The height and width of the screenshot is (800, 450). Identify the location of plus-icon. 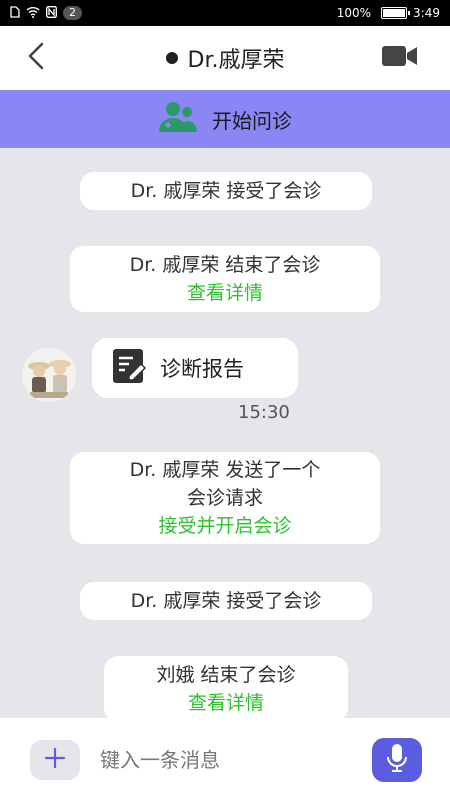
(55, 760).